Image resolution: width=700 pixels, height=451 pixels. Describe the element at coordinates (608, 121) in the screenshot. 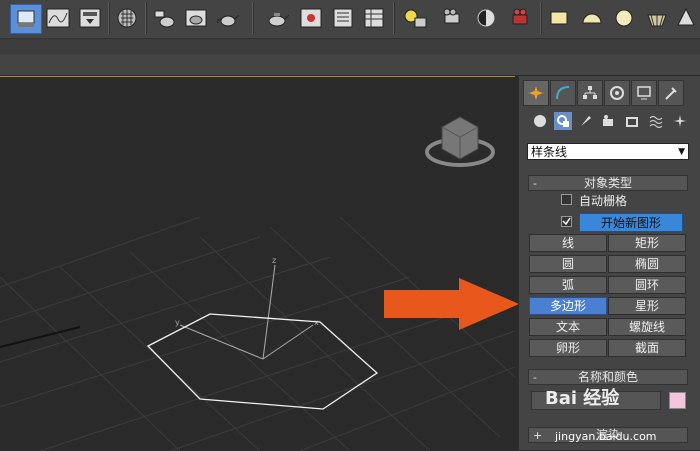

I see `cameras-icon` at that location.